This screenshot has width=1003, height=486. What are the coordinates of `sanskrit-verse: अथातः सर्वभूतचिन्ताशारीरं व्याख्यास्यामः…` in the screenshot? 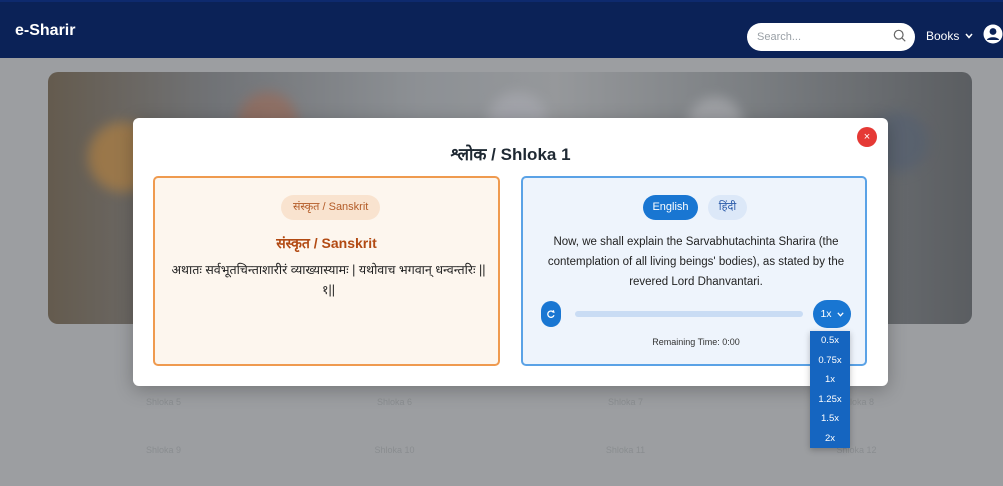 It's located at (328, 280).